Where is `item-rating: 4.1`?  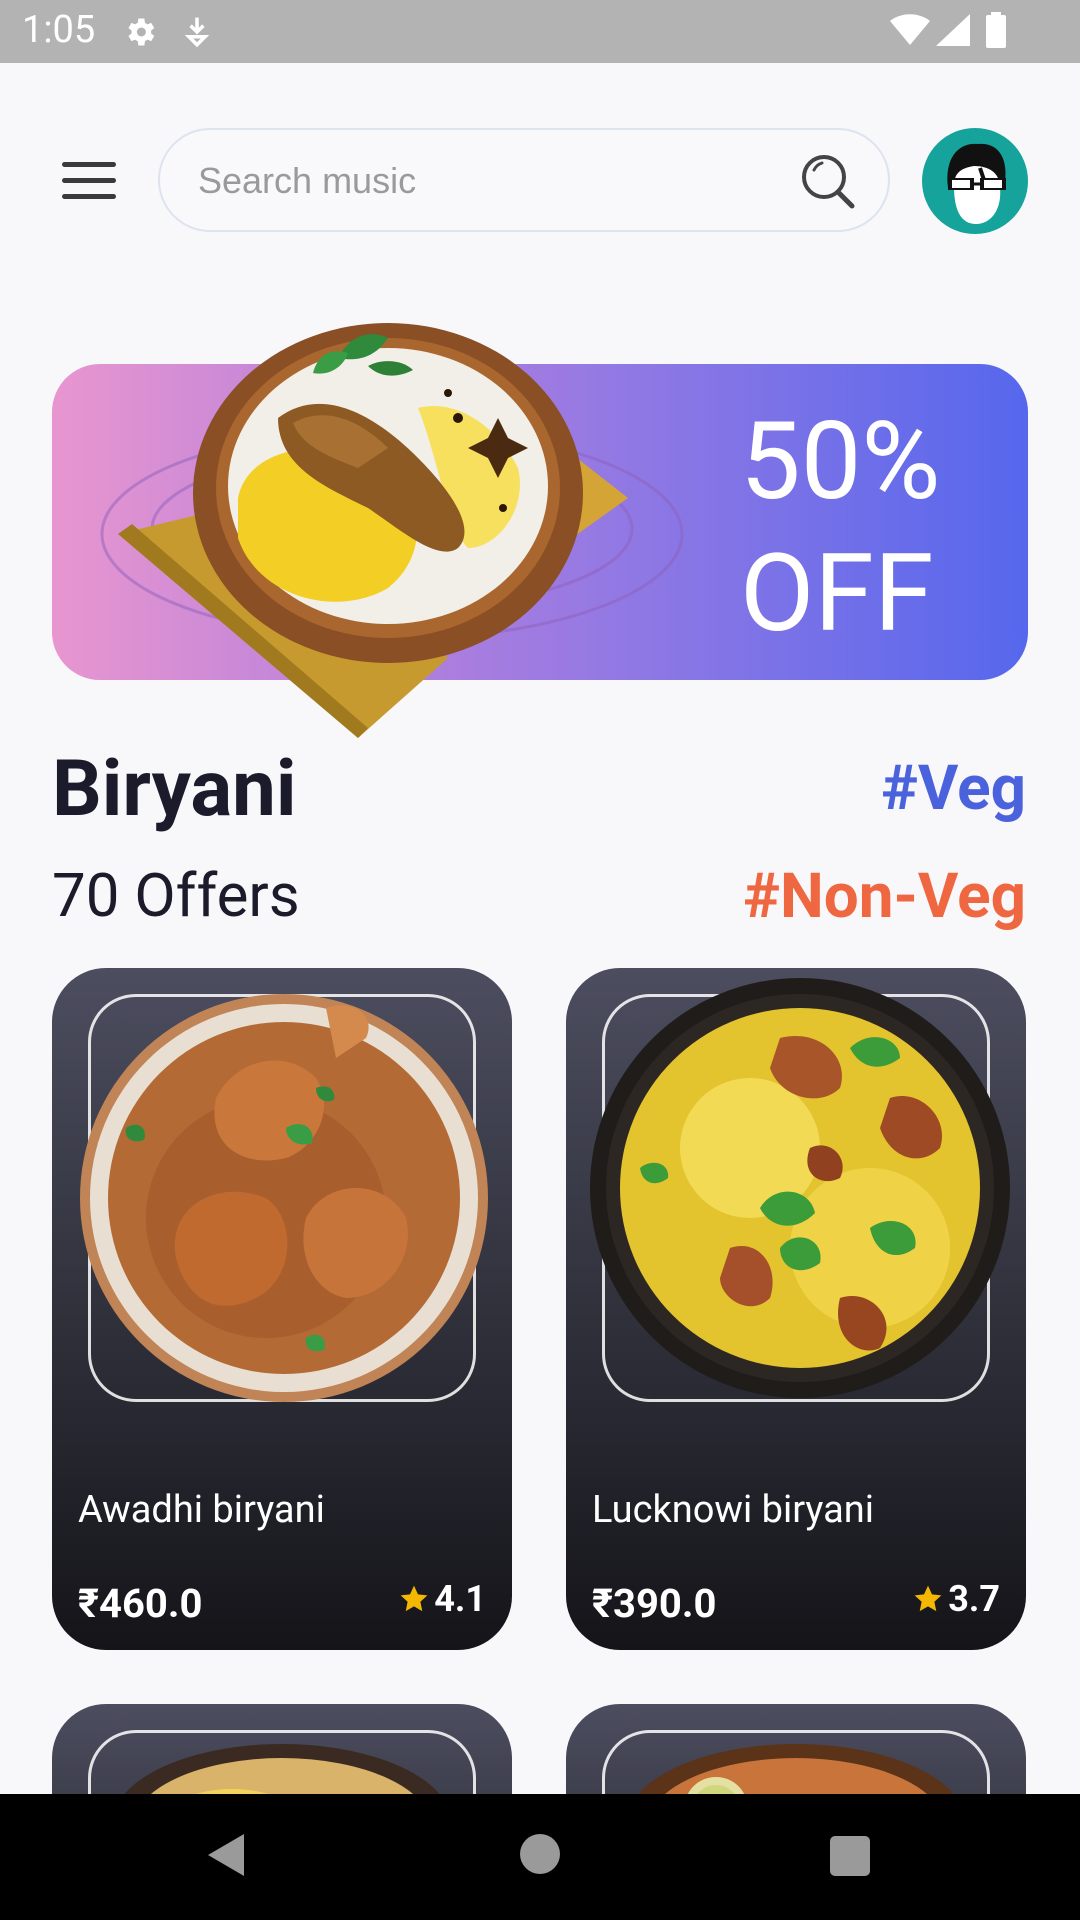 item-rating: 4.1 is located at coordinates (442, 1599).